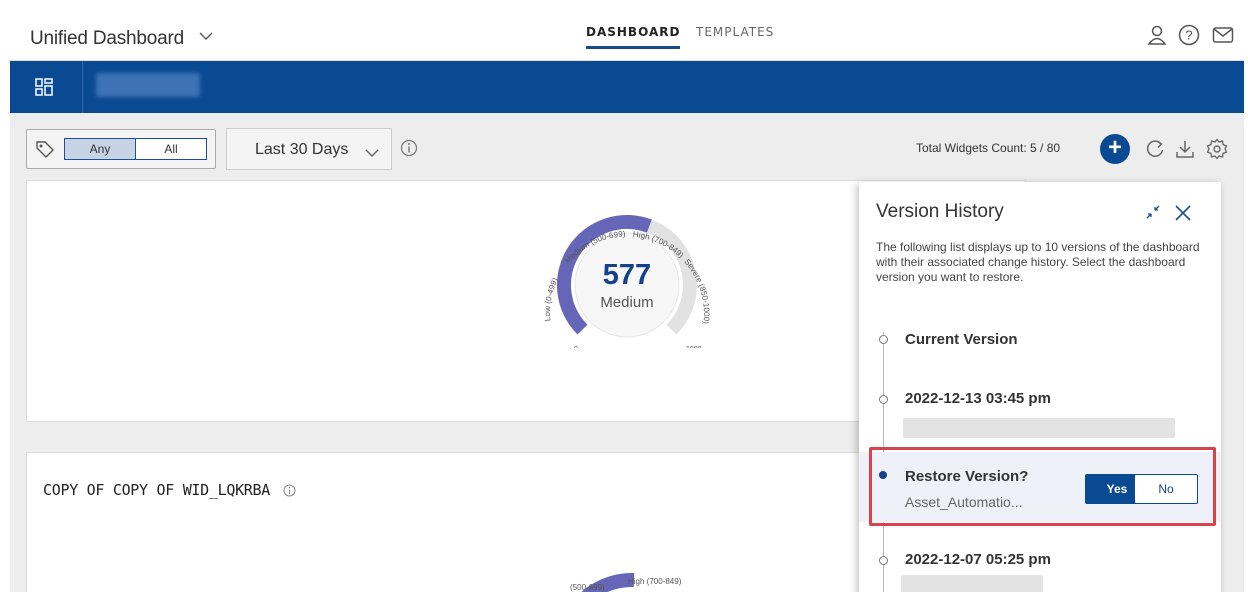  What do you see at coordinates (978, 398) in the screenshot?
I see `version-item-date: 2022-12-13 03:45 pm` at bounding box center [978, 398].